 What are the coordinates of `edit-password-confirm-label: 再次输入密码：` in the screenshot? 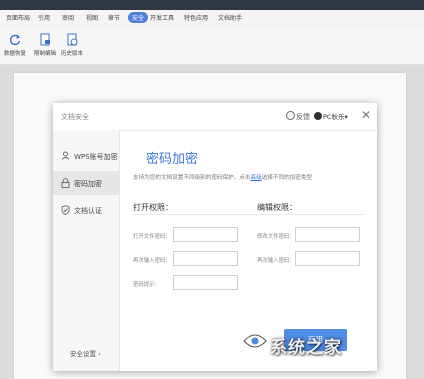 It's located at (276, 261).